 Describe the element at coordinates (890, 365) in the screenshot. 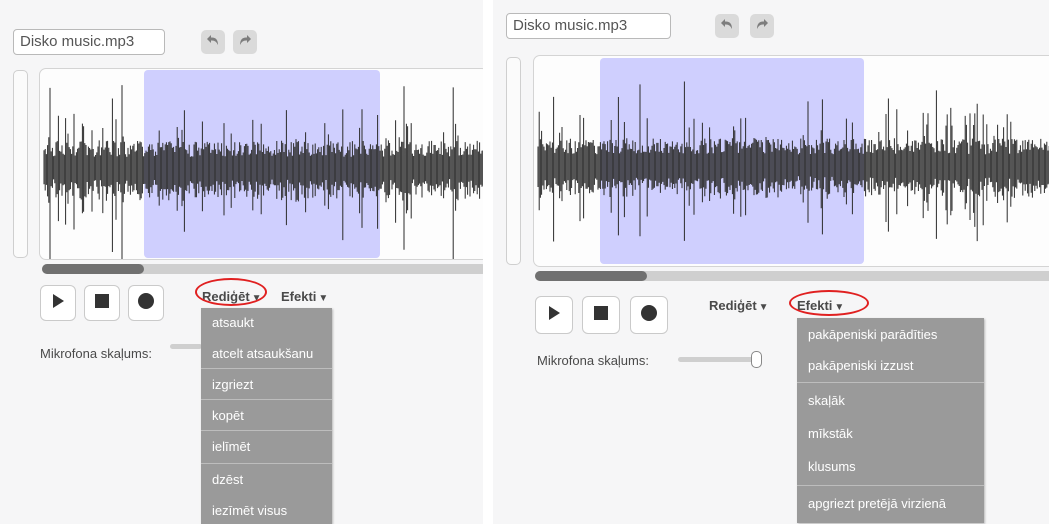

I see `menu-item-fade-out: pakāpeniski izzust` at that location.